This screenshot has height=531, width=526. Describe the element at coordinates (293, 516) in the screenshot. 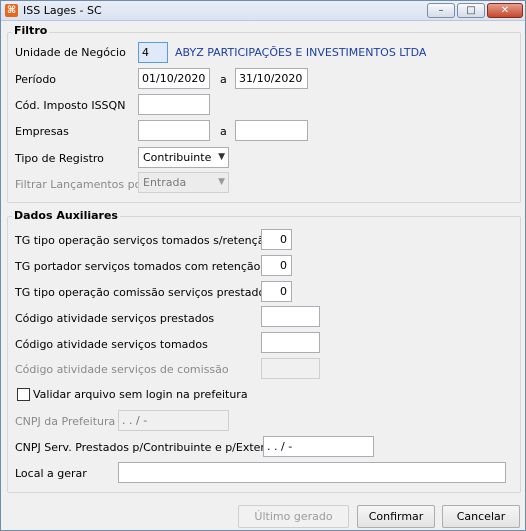

I see `ultimo-gerado-button: Último gerado` at that location.